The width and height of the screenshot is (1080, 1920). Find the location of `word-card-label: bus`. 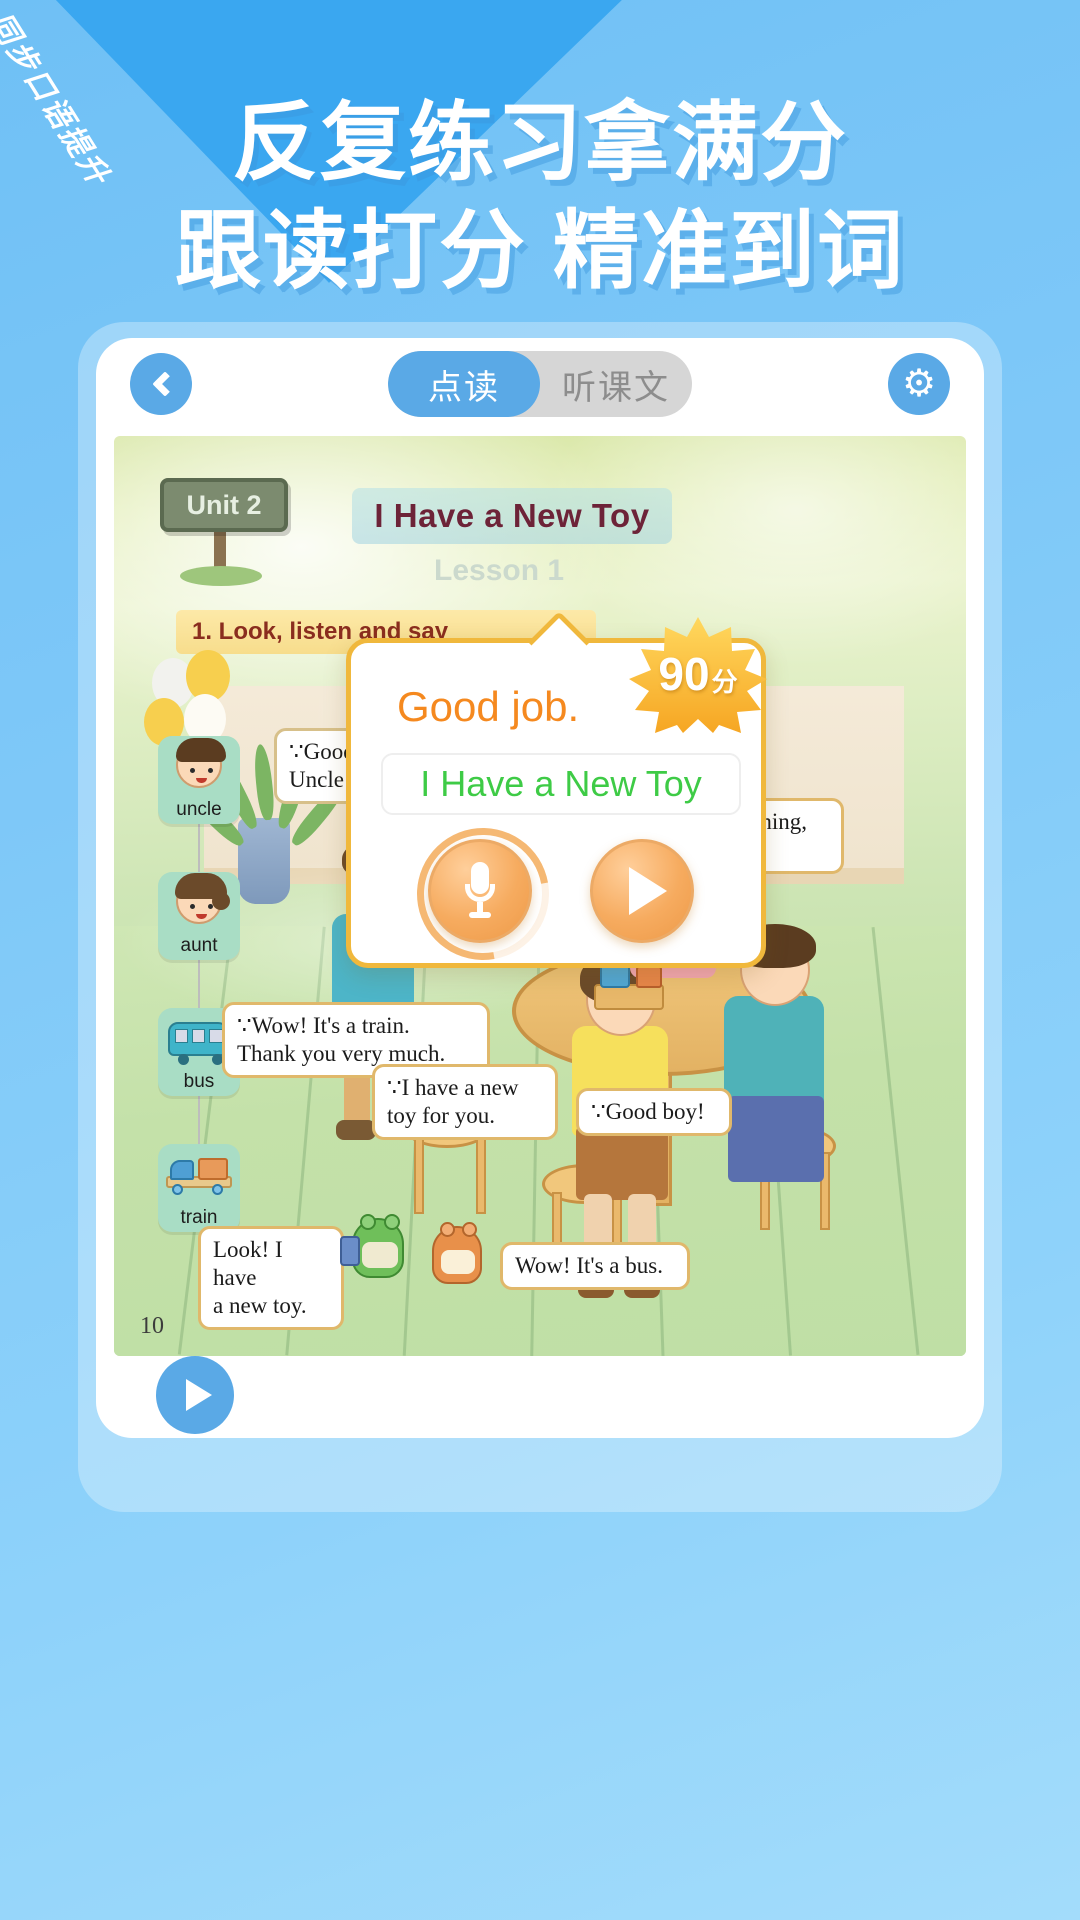

word-card-label: bus is located at coordinates (199, 1081).